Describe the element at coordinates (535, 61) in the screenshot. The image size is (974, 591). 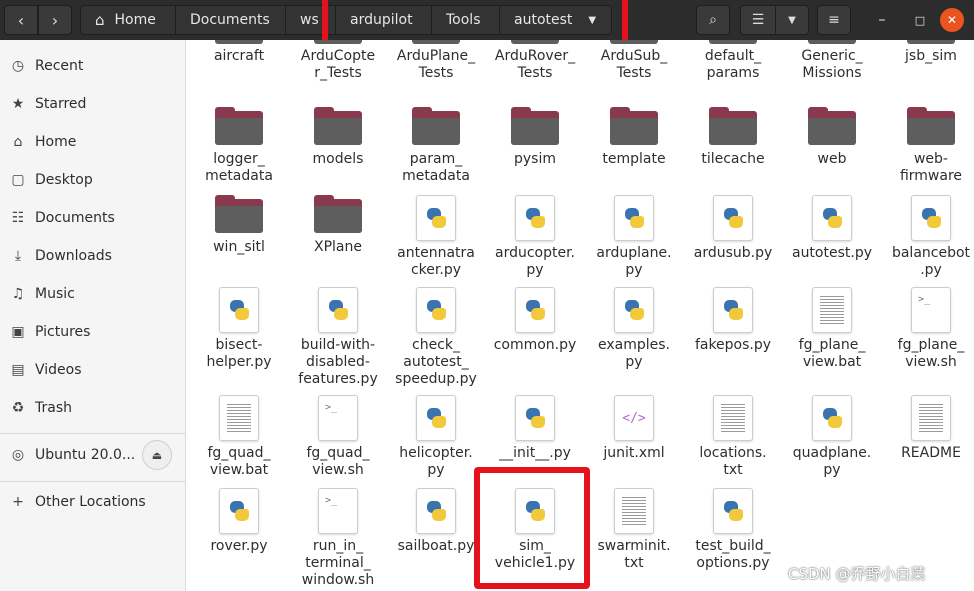
I see `file-item: ArduRover_ Tests` at that location.